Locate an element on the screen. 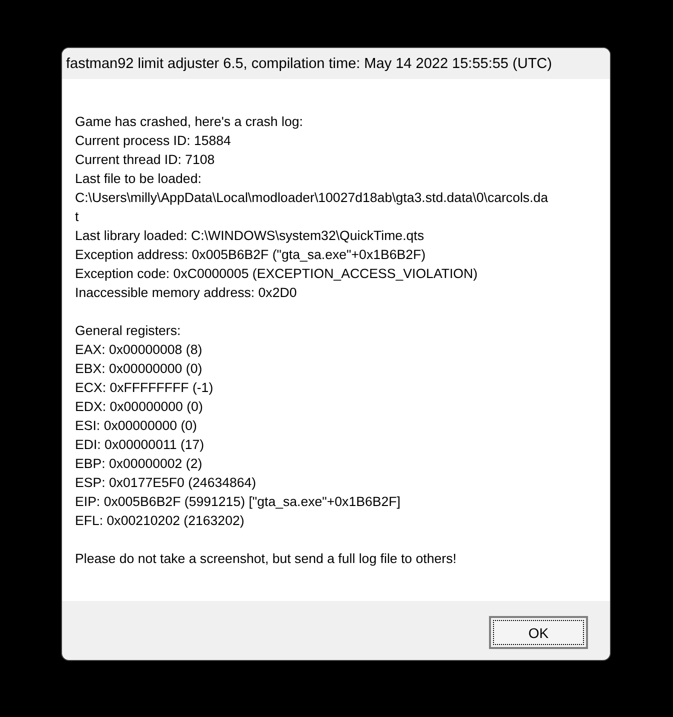 The width and height of the screenshot is (673, 717). log-line: EBX: 0x00000000 (0) is located at coordinates (138, 369).